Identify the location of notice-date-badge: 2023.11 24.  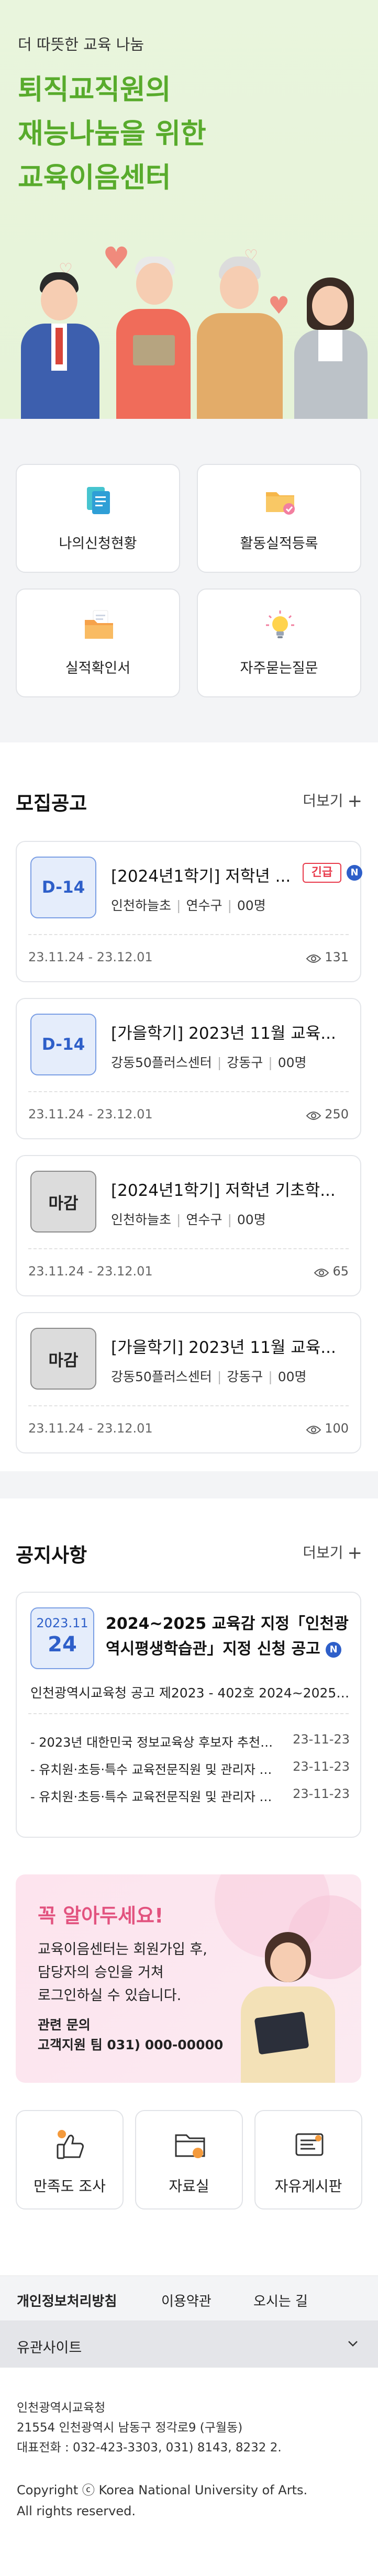
(62, 1638).